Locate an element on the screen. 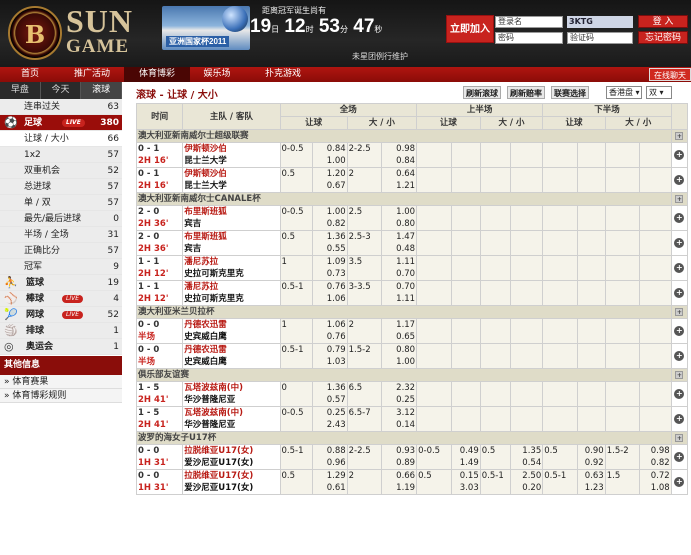  full-hdp-odds-top: 1.36 is located at coordinates (330, 389).